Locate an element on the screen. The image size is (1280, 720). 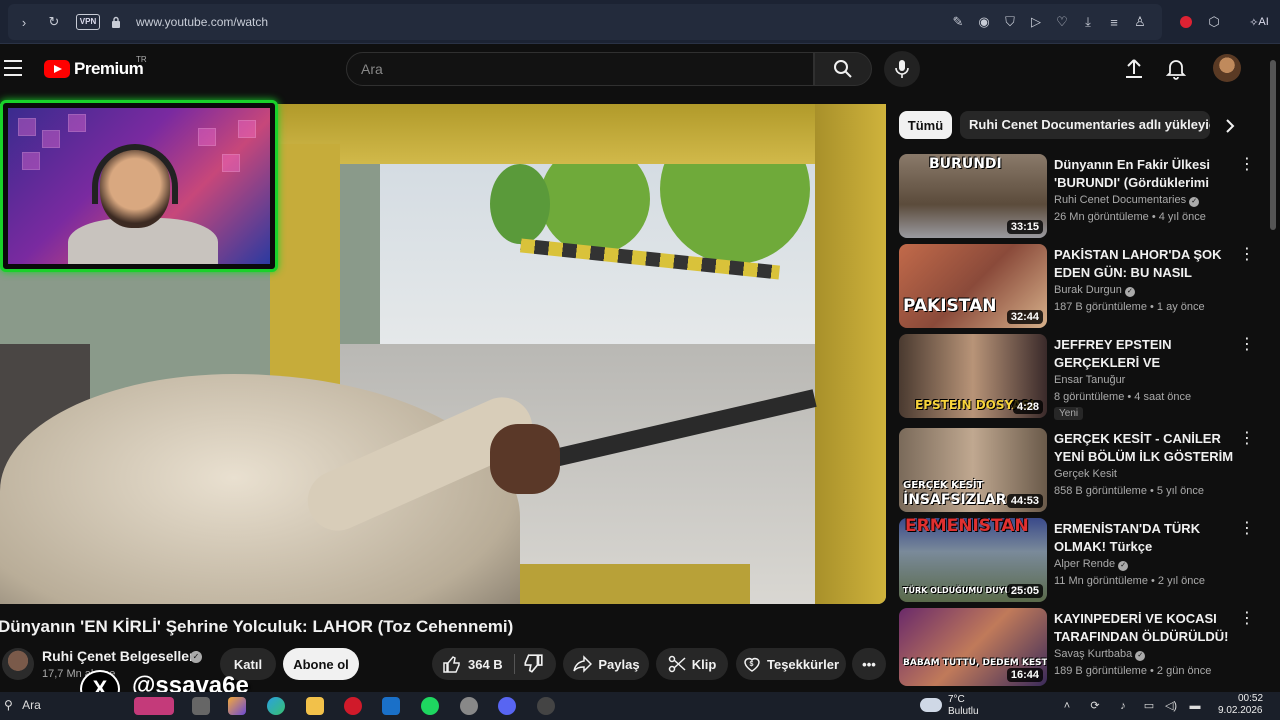
taskbar-game-icon is located at coordinates (154, 706).